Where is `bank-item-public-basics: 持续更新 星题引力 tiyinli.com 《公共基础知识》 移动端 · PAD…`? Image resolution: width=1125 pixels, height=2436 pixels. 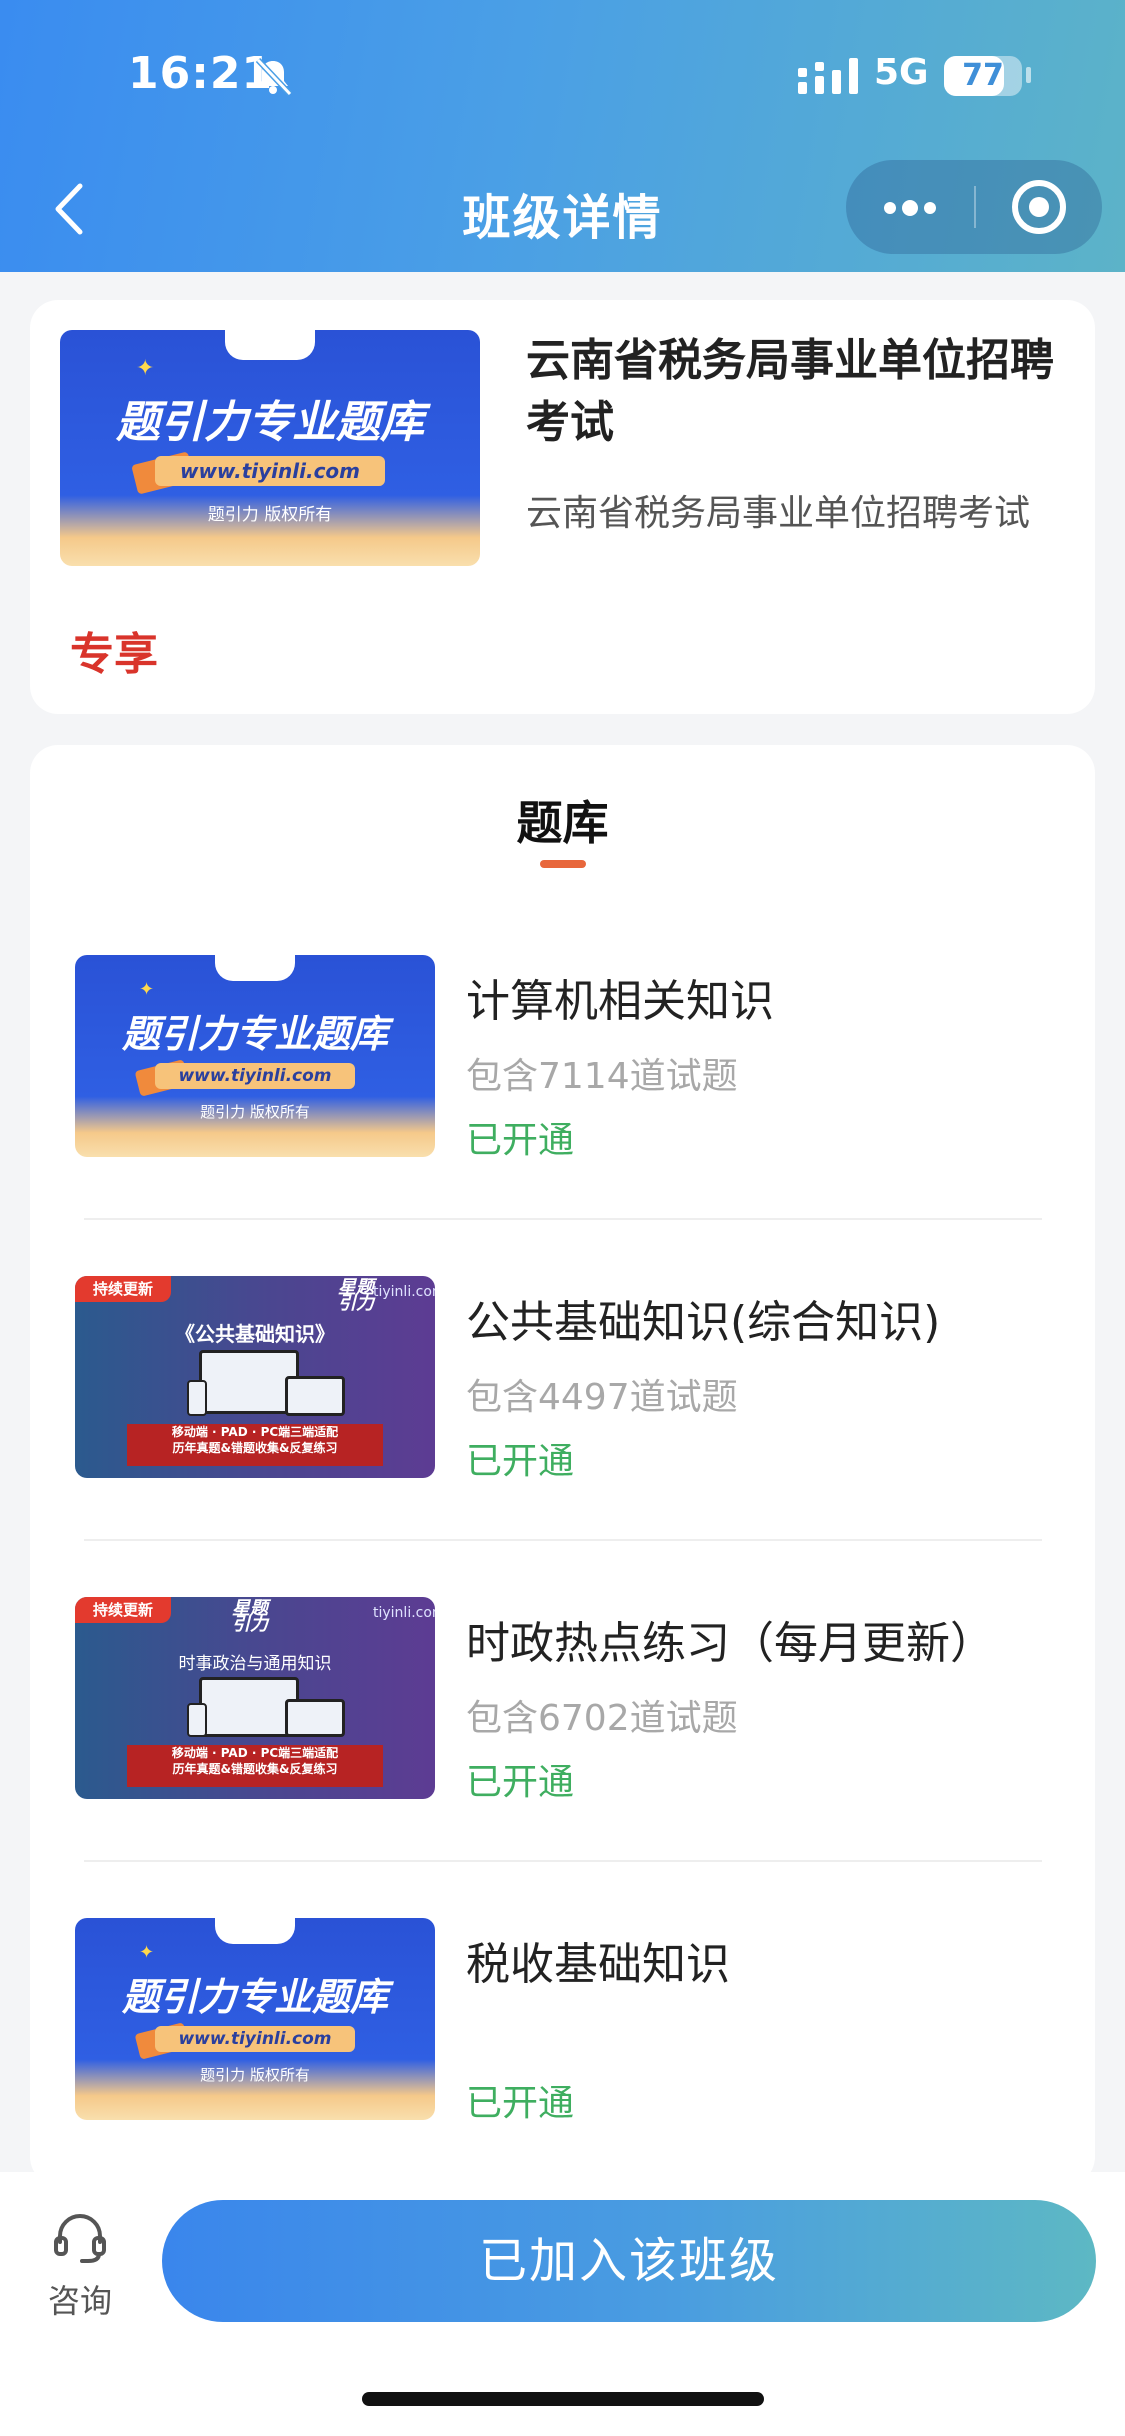 bank-item-public-basics: 持续更新 星题引力 tiyinli.com 《公共基础知识》 移动端 · PAD… is located at coordinates (562, 1436).